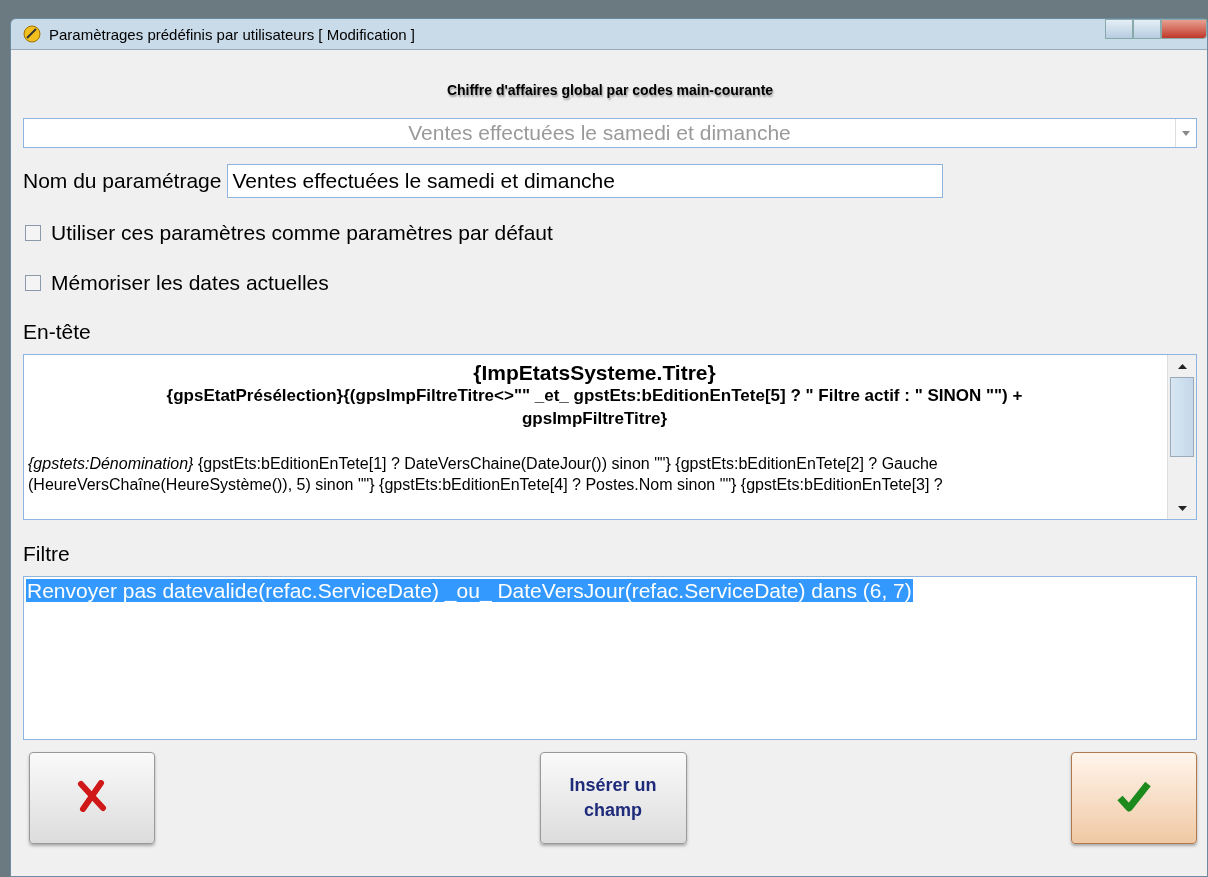 This screenshot has height=877, width=1208. I want to click on checkbox-label: Utiliser ces paramètres comme paramètres par défaut, so click(302, 233).